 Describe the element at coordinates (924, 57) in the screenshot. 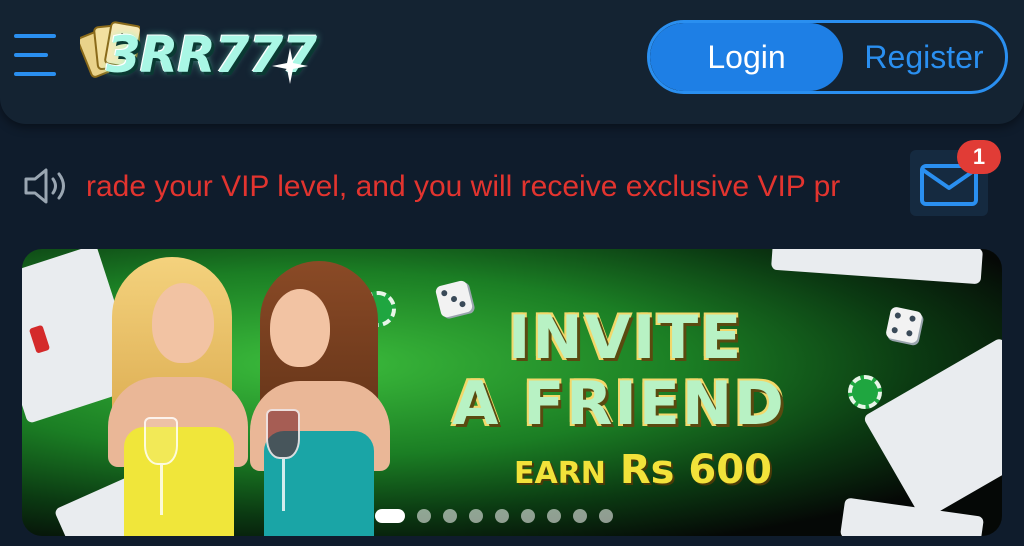

I see `register-button: Register` at that location.